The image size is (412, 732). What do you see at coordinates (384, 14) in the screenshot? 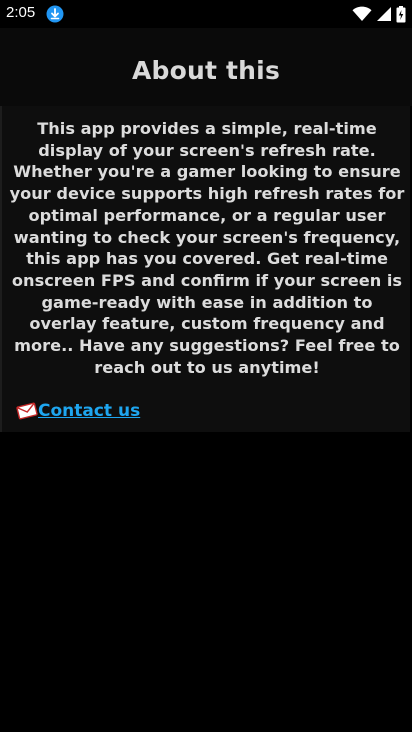
I see `signal-icon` at bounding box center [384, 14].